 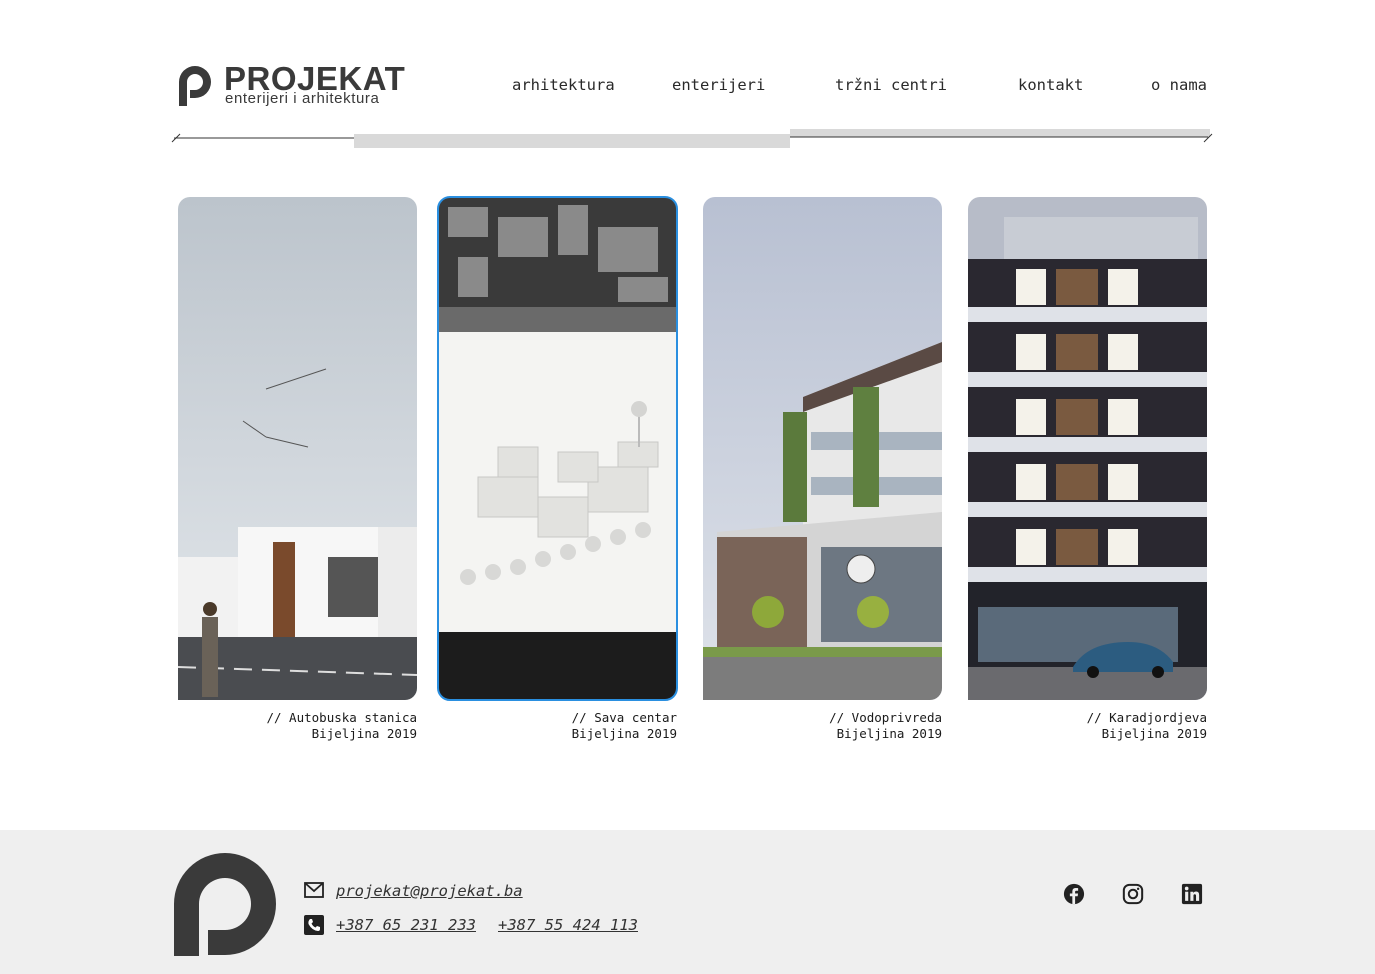 What do you see at coordinates (557, 726) in the screenshot?
I see `project-caption: // Sava centar Bijeljina 2019` at bounding box center [557, 726].